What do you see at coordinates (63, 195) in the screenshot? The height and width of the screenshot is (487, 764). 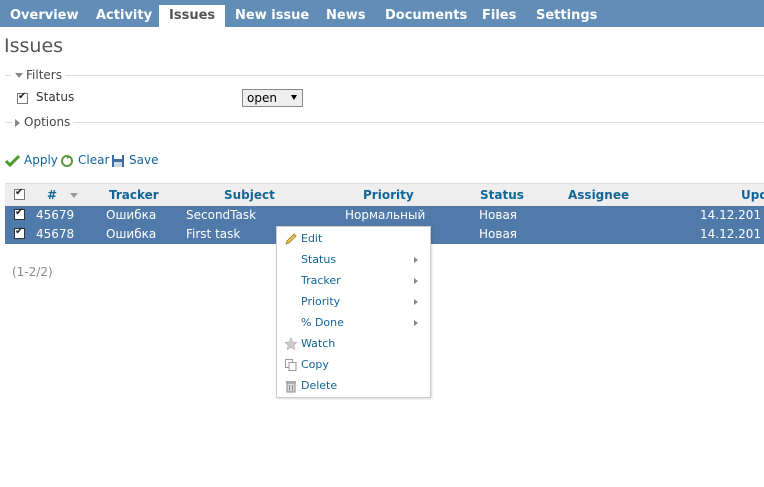 I see `column-id: #` at bounding box center [63, 195].